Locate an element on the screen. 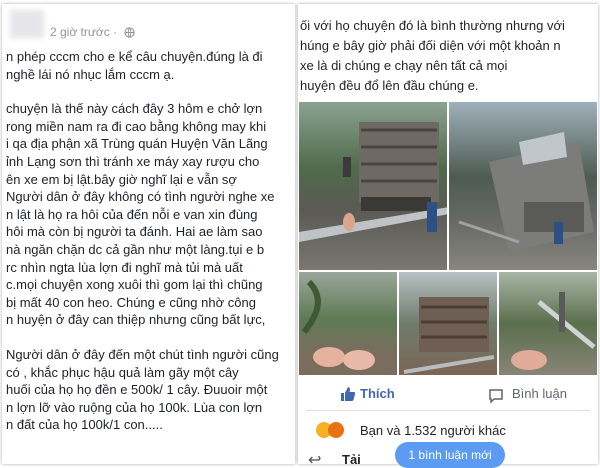 This screenshot has height=468, width=600. comment-icon is located at coordinates (496, 396).